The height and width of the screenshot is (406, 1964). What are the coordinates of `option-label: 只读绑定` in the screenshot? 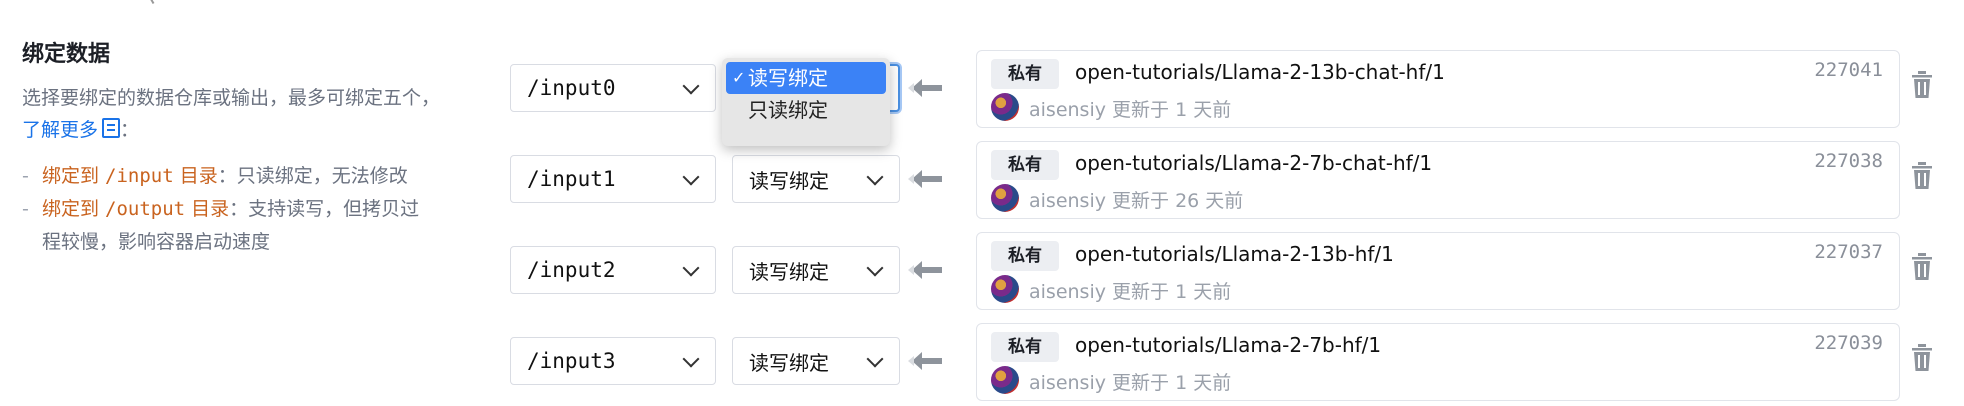 It's located at (788, 110).